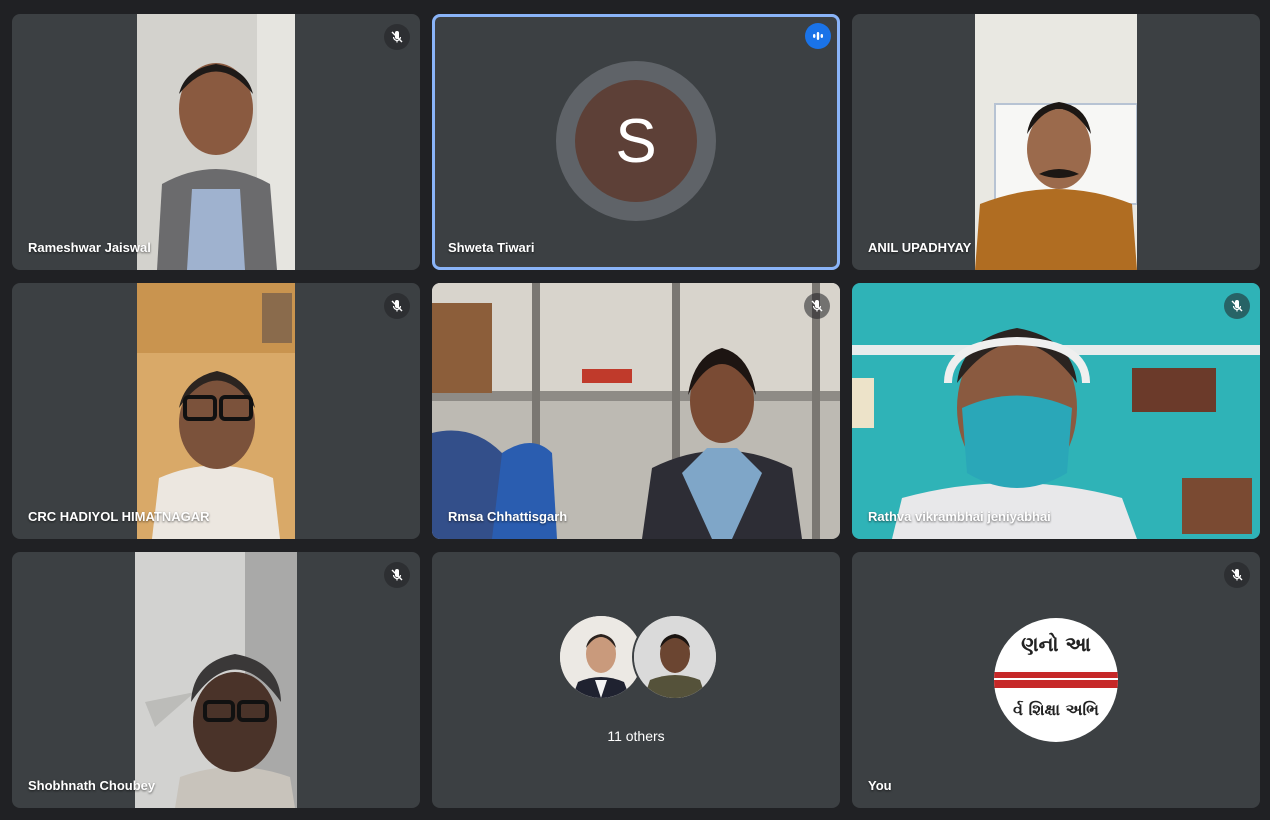 The height and width of the screenshot is (820, 1270). What do you see at coordinates (92, 785) in the screenshot?
I see `participant-name: Shobhnath Choubey` at bounding box center [92, 785].